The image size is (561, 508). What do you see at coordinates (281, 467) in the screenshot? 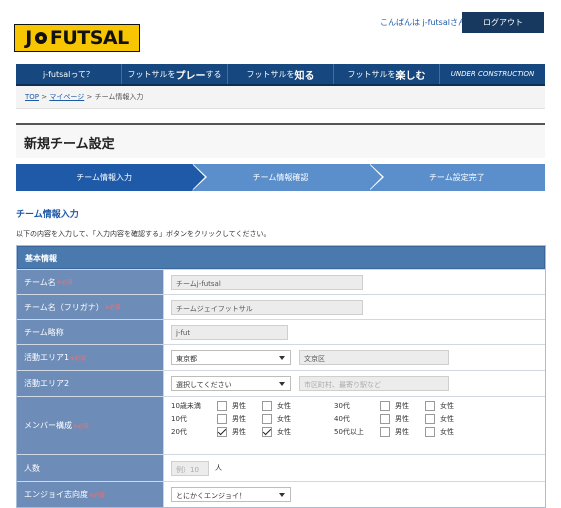
I see `row-count: 人数 例）10 人` at bounding box center [281, 467].